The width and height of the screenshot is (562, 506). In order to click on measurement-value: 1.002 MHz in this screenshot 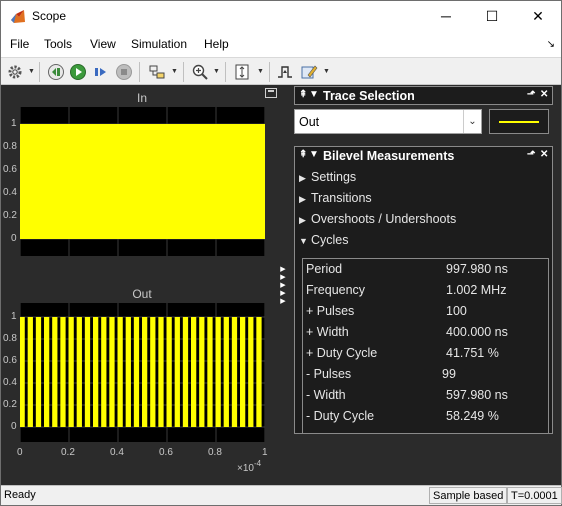, I will do `click(476, 290)`.